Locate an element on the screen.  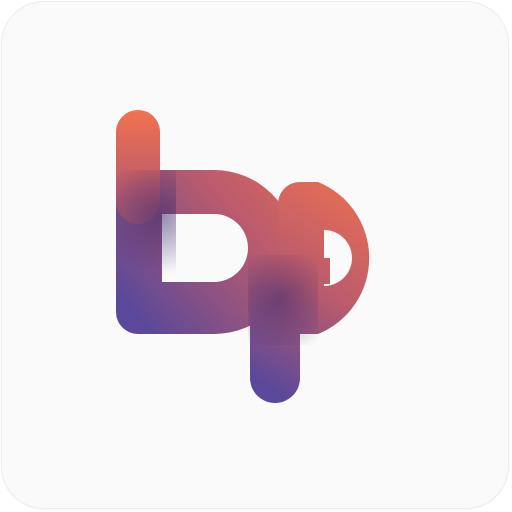
letter-b-fold-shadow is located at coordinates (146, 230).